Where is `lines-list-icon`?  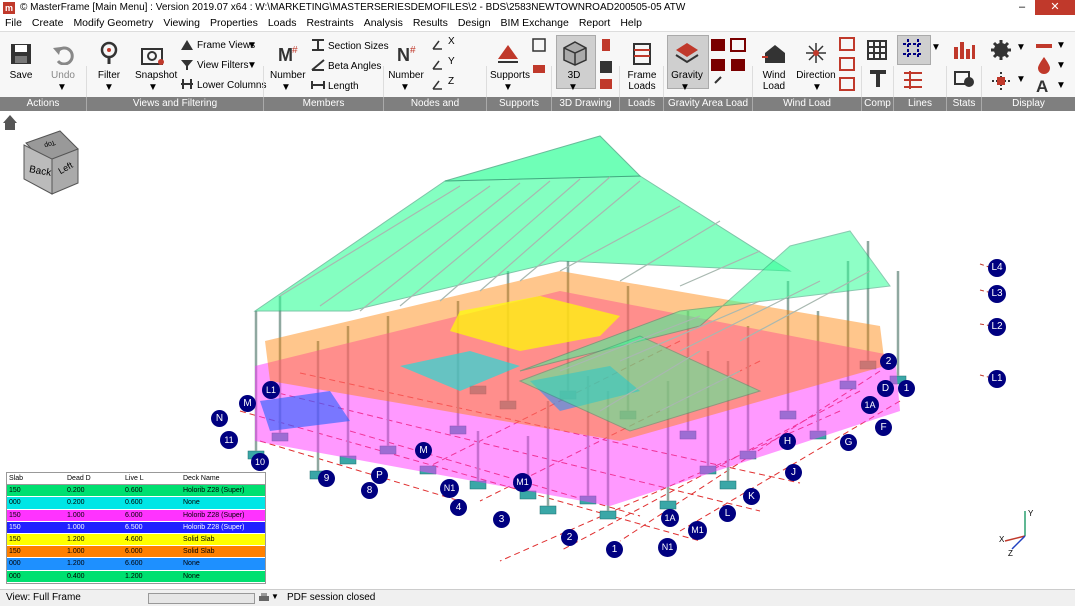
lines-list-icon is located at coordinates (913, 80).